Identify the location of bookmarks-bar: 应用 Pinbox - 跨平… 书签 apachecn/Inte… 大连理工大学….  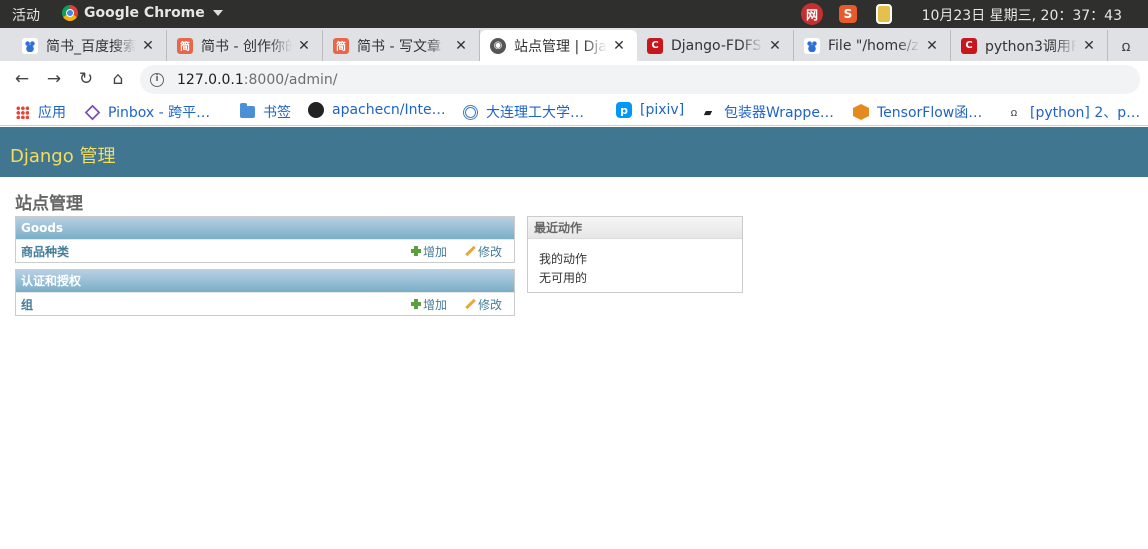
(574, 112).